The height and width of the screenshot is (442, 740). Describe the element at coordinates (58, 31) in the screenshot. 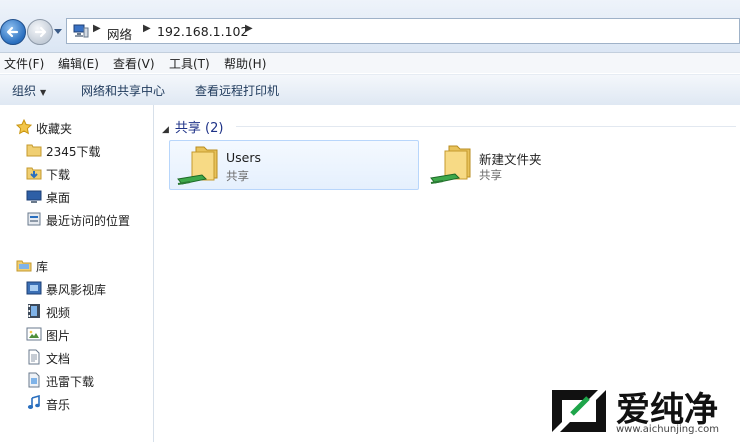

I see `history-dropdown-icon` at that location.